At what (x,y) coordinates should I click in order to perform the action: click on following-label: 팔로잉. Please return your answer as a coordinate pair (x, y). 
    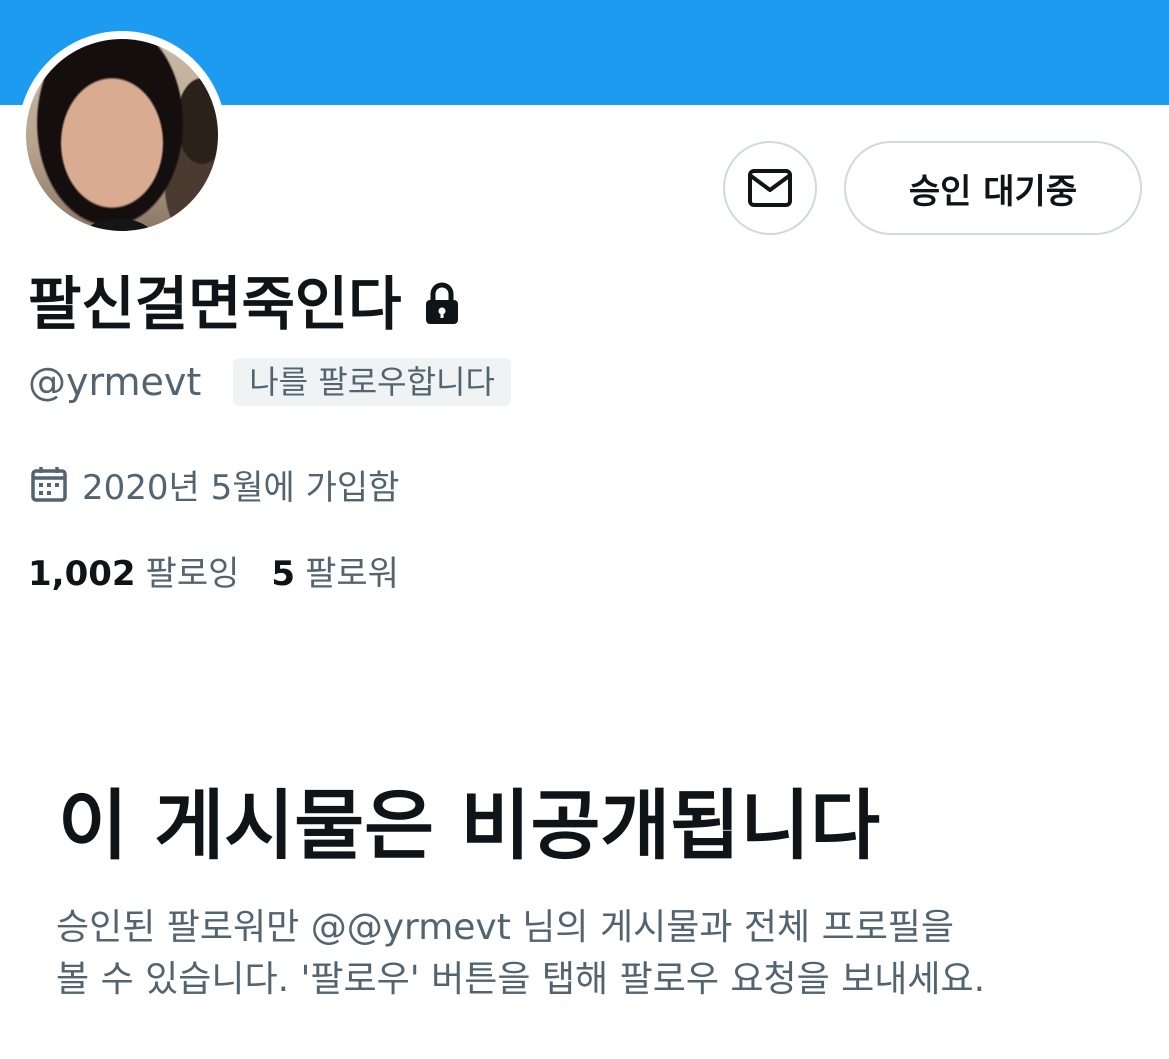
    Looking at the image, I should click on (192, 573).